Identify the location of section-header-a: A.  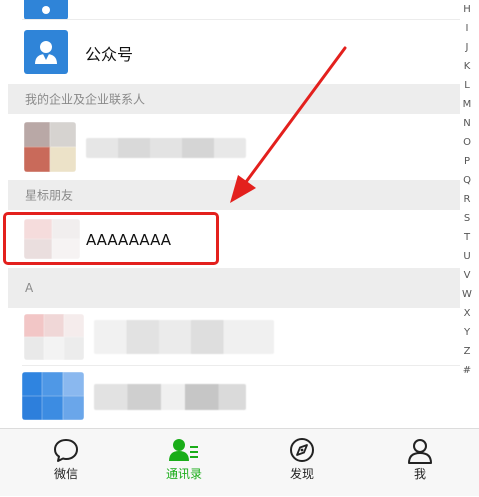
(234, 288).